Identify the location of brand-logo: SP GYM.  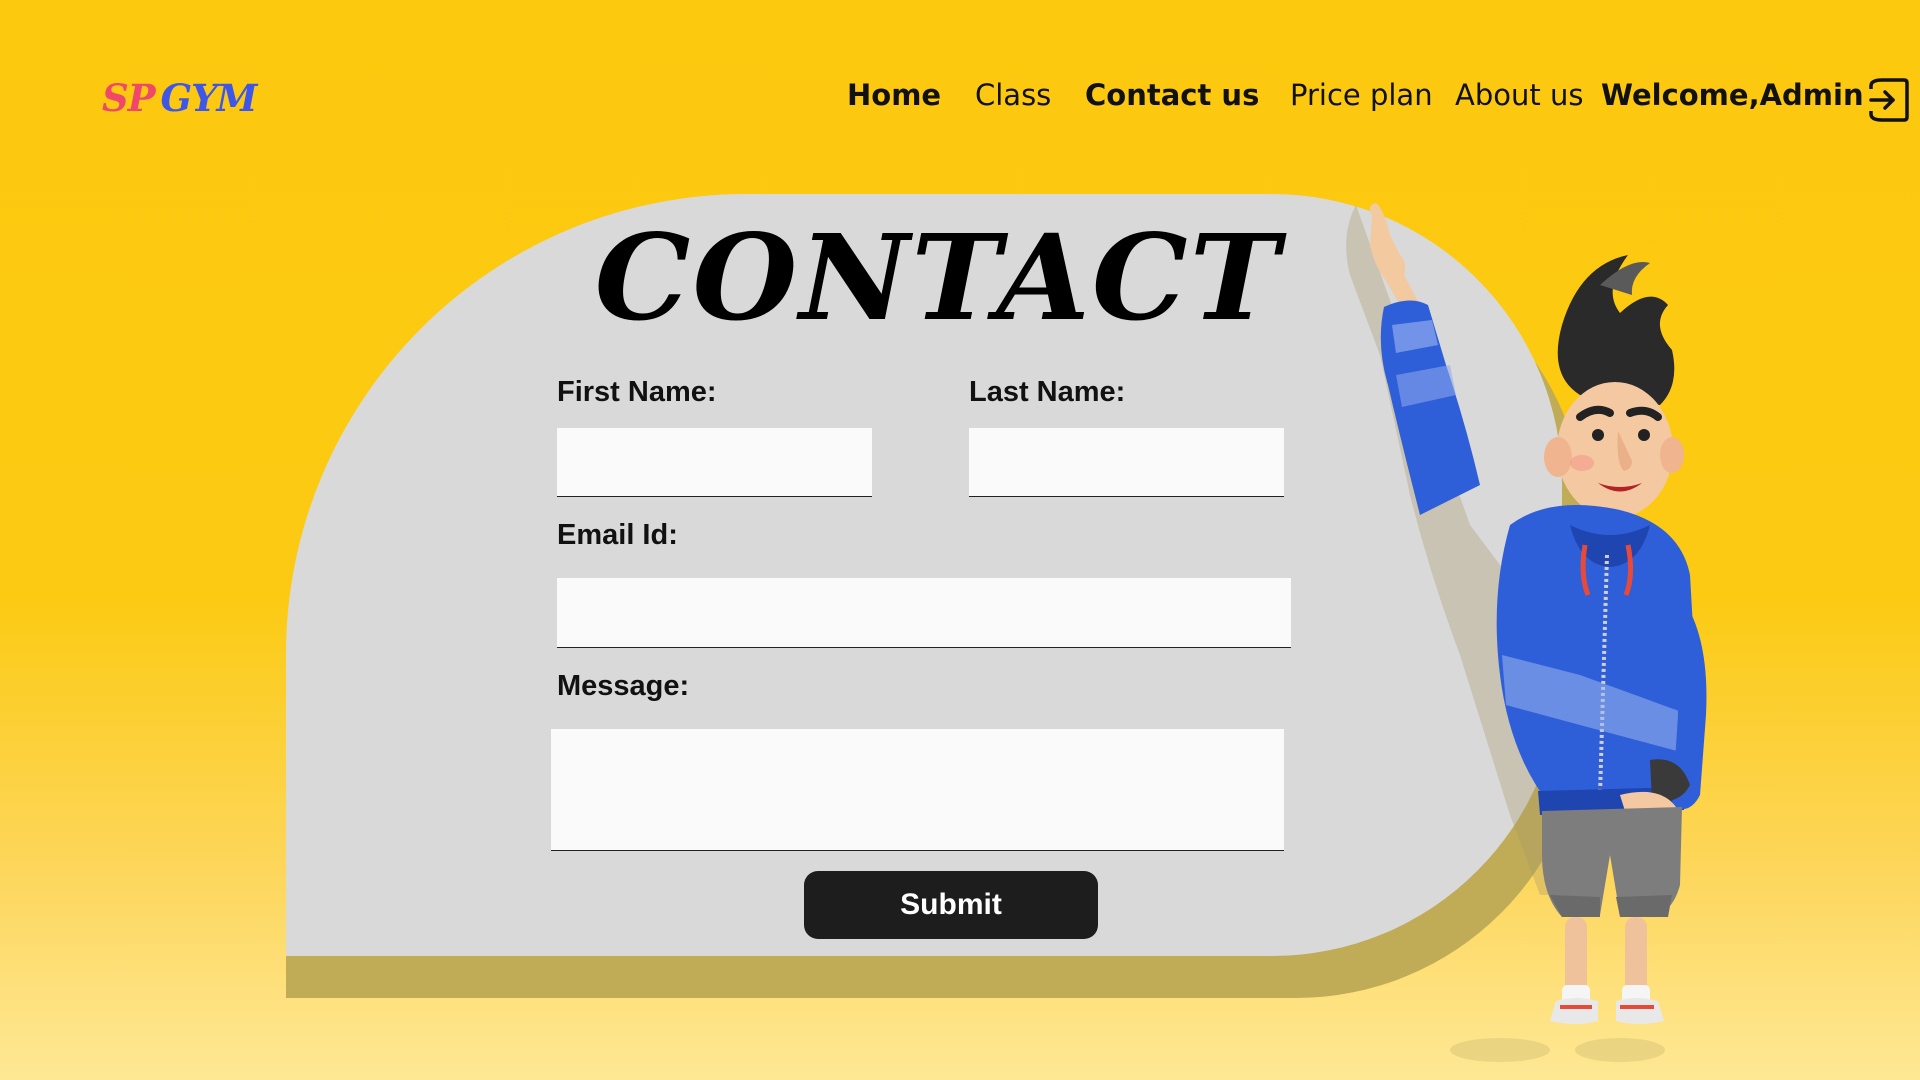
(180, 98).